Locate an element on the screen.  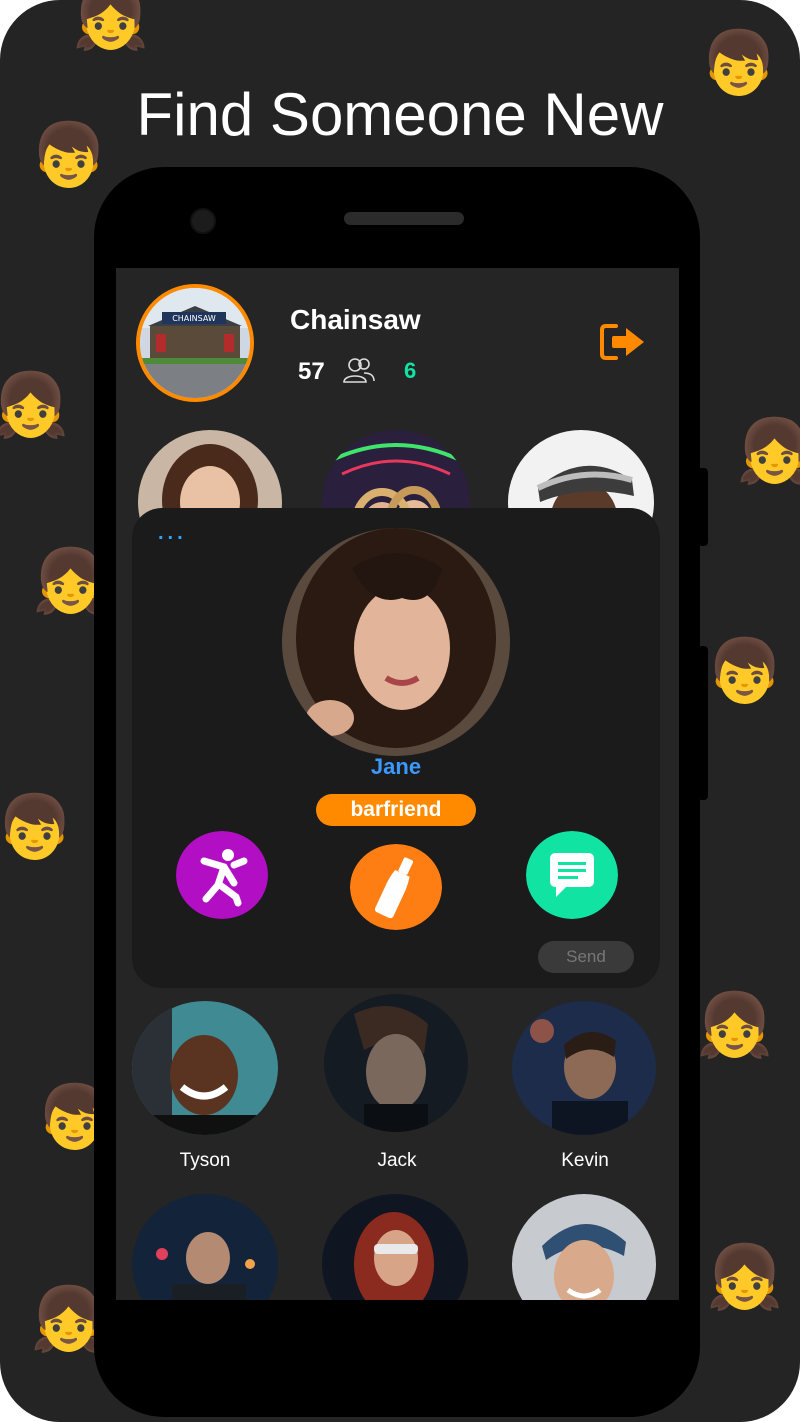
logout-icon is located at coordinates (622, 342).